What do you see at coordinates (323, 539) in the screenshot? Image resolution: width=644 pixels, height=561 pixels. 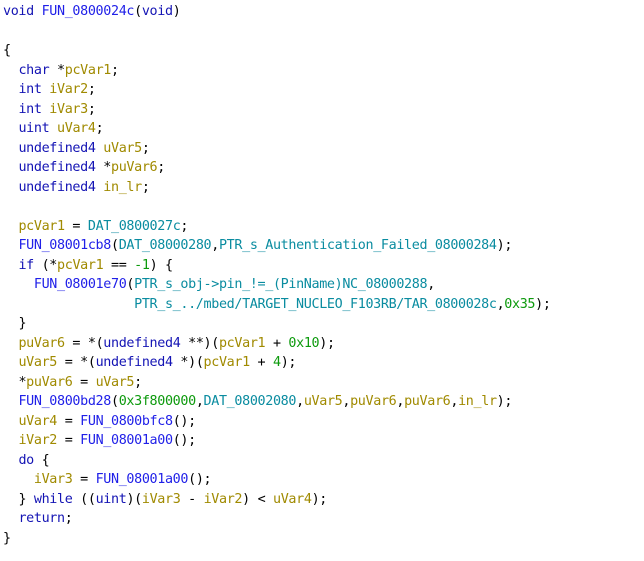 I see `code-line: }` at bounding box center [323, 539].